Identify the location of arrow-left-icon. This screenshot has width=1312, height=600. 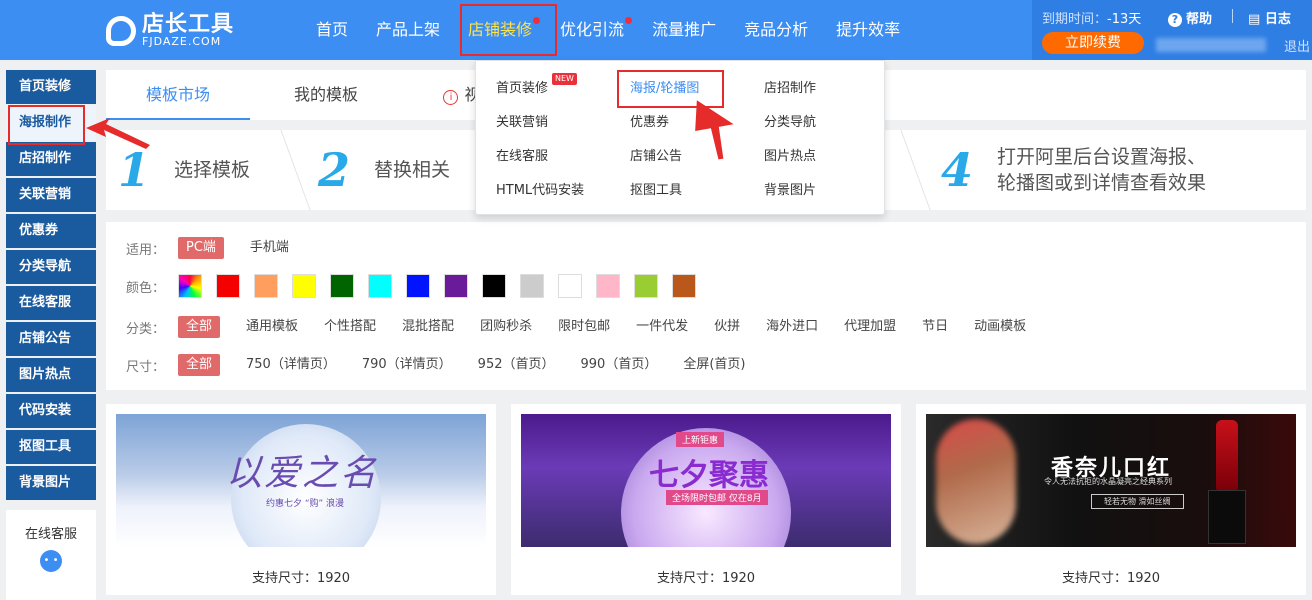
(118, 133).